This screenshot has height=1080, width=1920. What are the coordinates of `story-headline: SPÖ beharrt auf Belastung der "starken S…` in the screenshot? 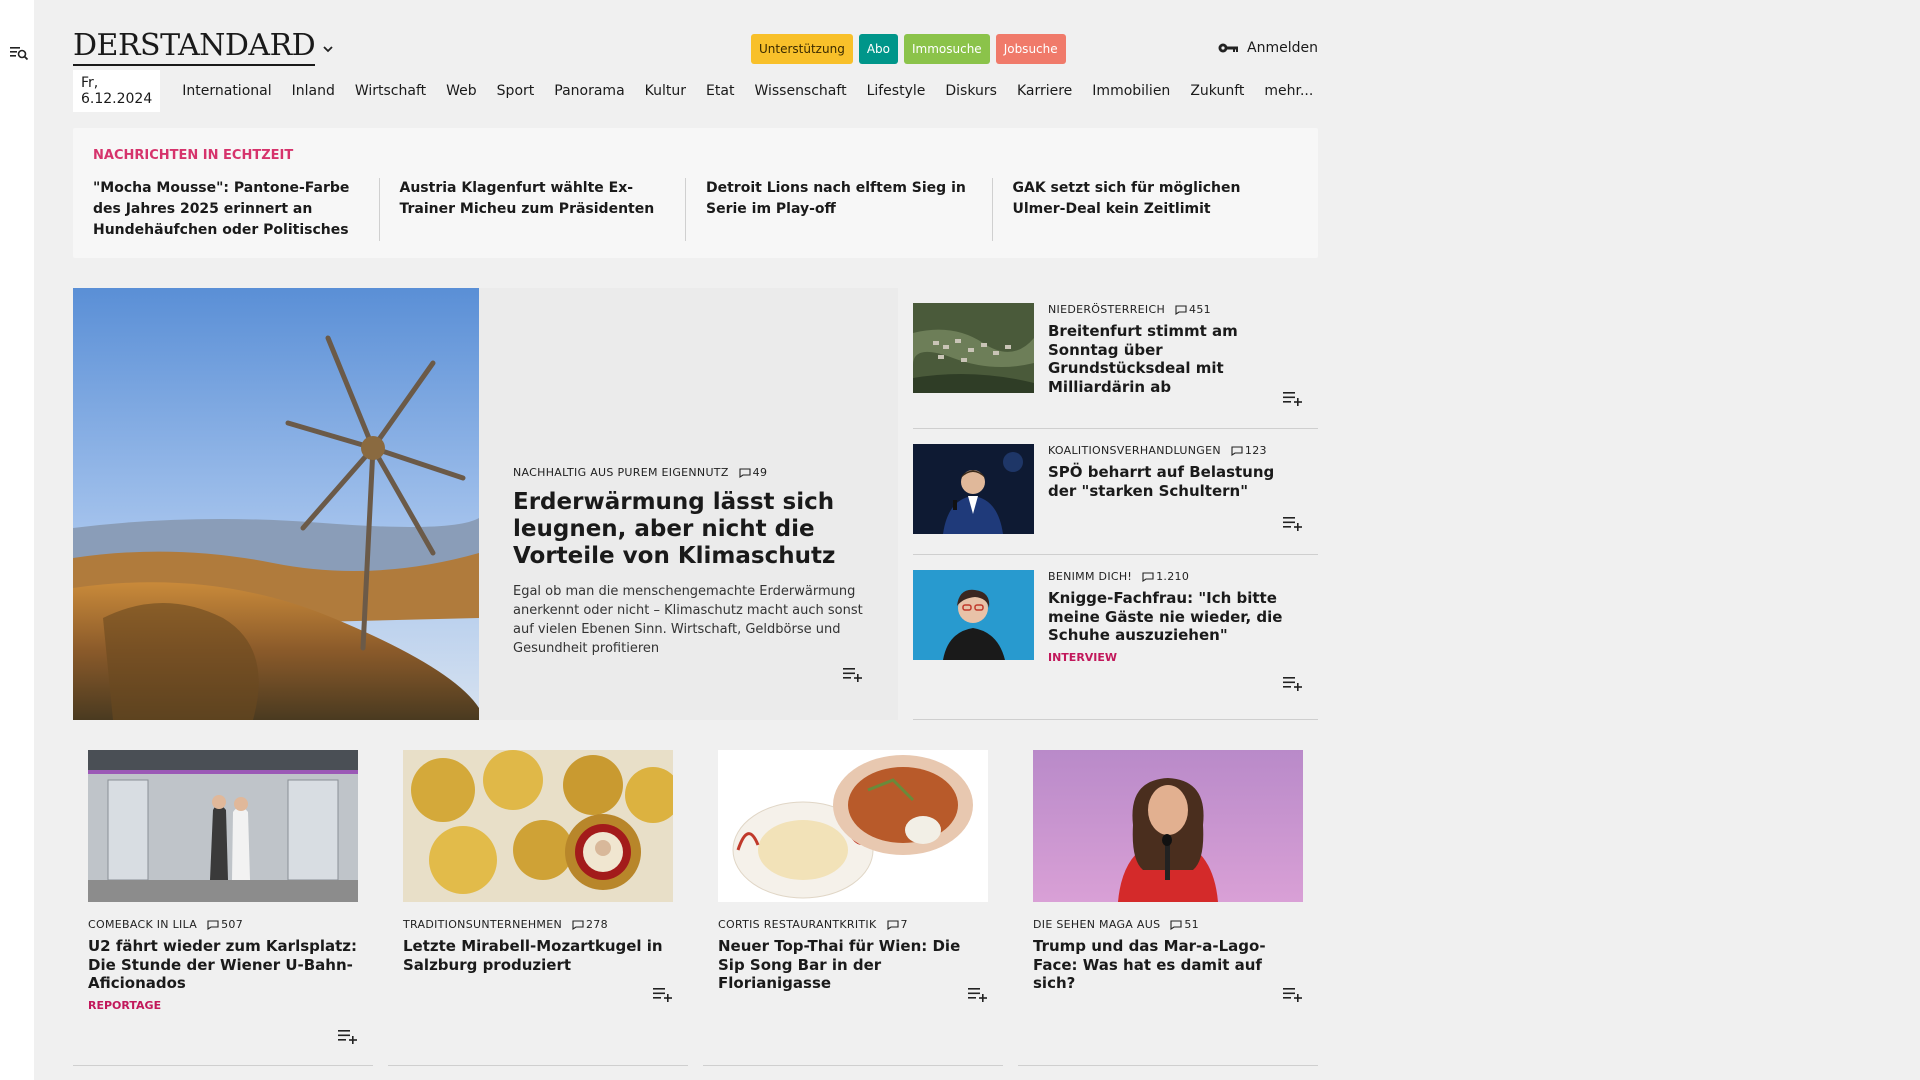 It's located at (1176, 481).